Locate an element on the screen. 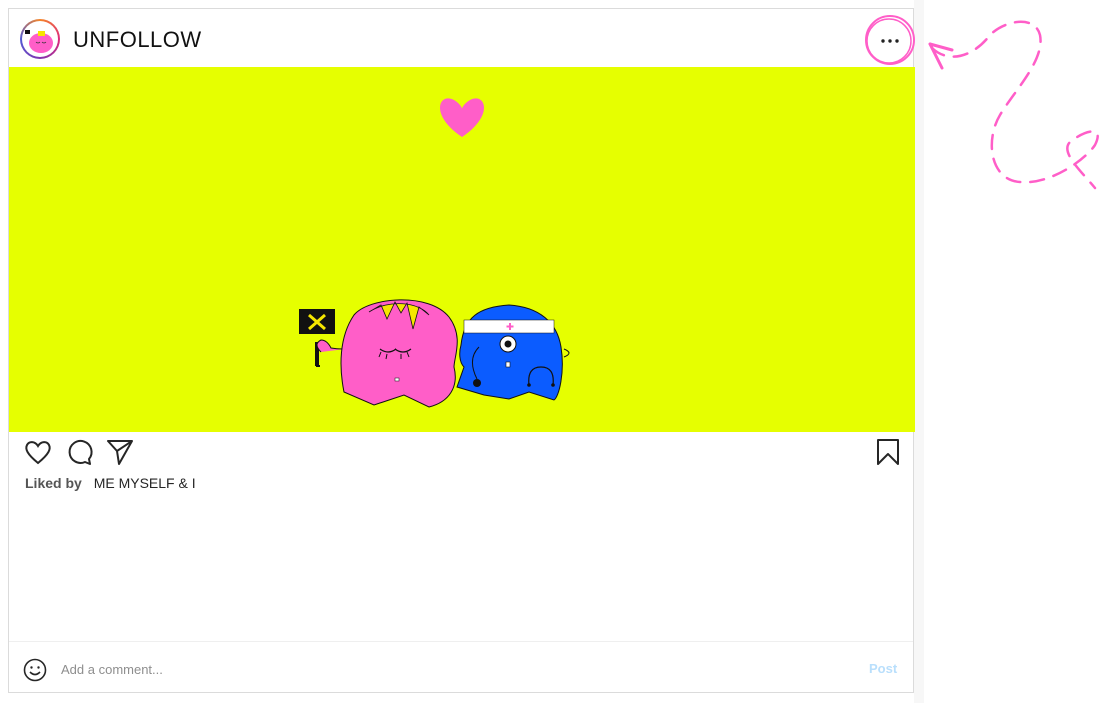 Image resolution: width=1104 pixels, height=703 pixels. post-header: UNFOLLOW is located at coordinates (462, 38).